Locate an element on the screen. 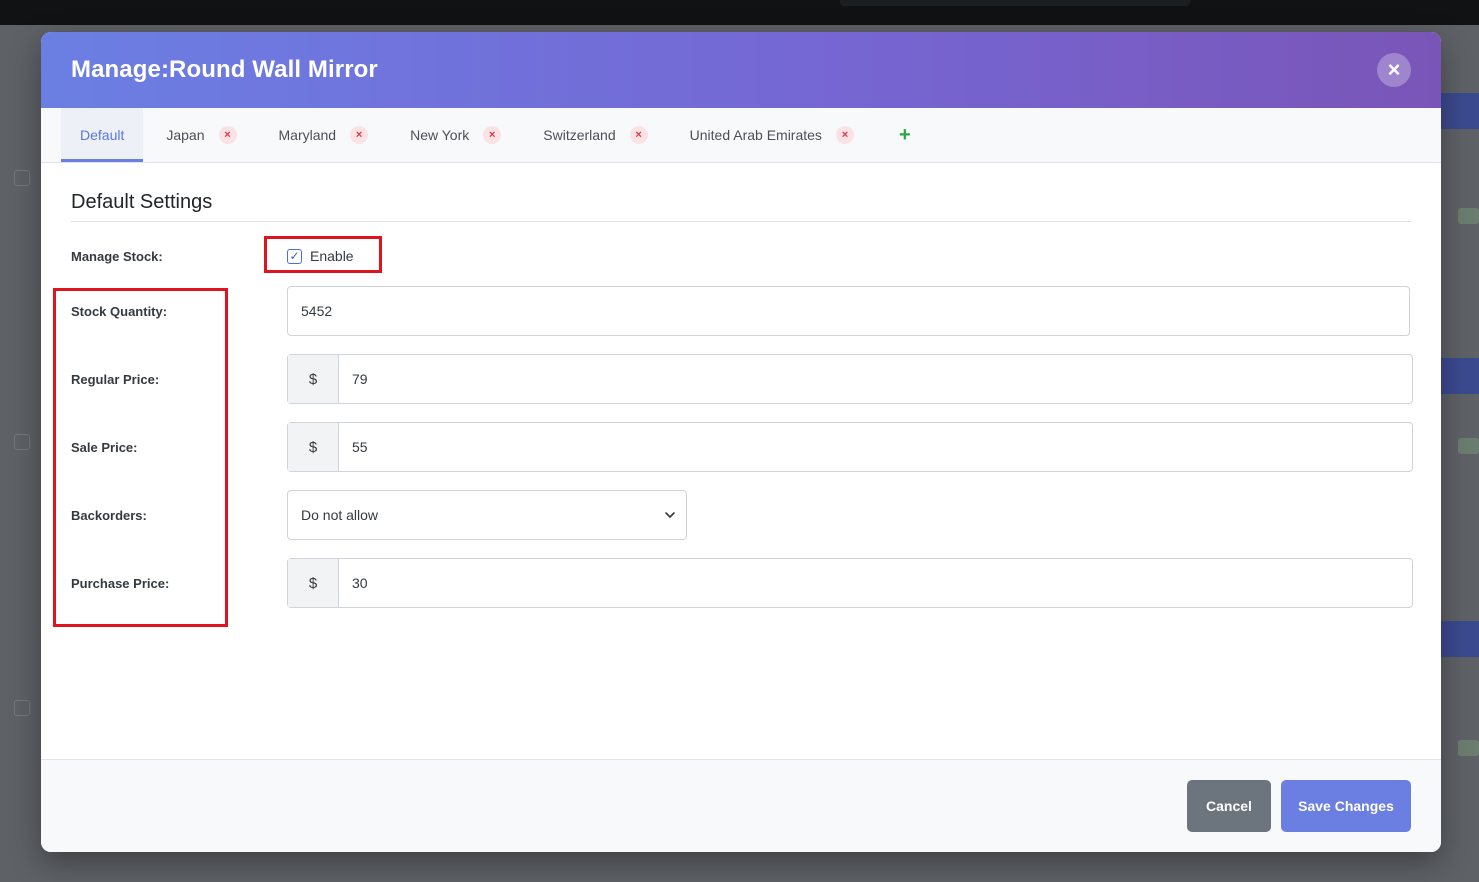  tab-label: Maryland is located at coordinates (307, 135).